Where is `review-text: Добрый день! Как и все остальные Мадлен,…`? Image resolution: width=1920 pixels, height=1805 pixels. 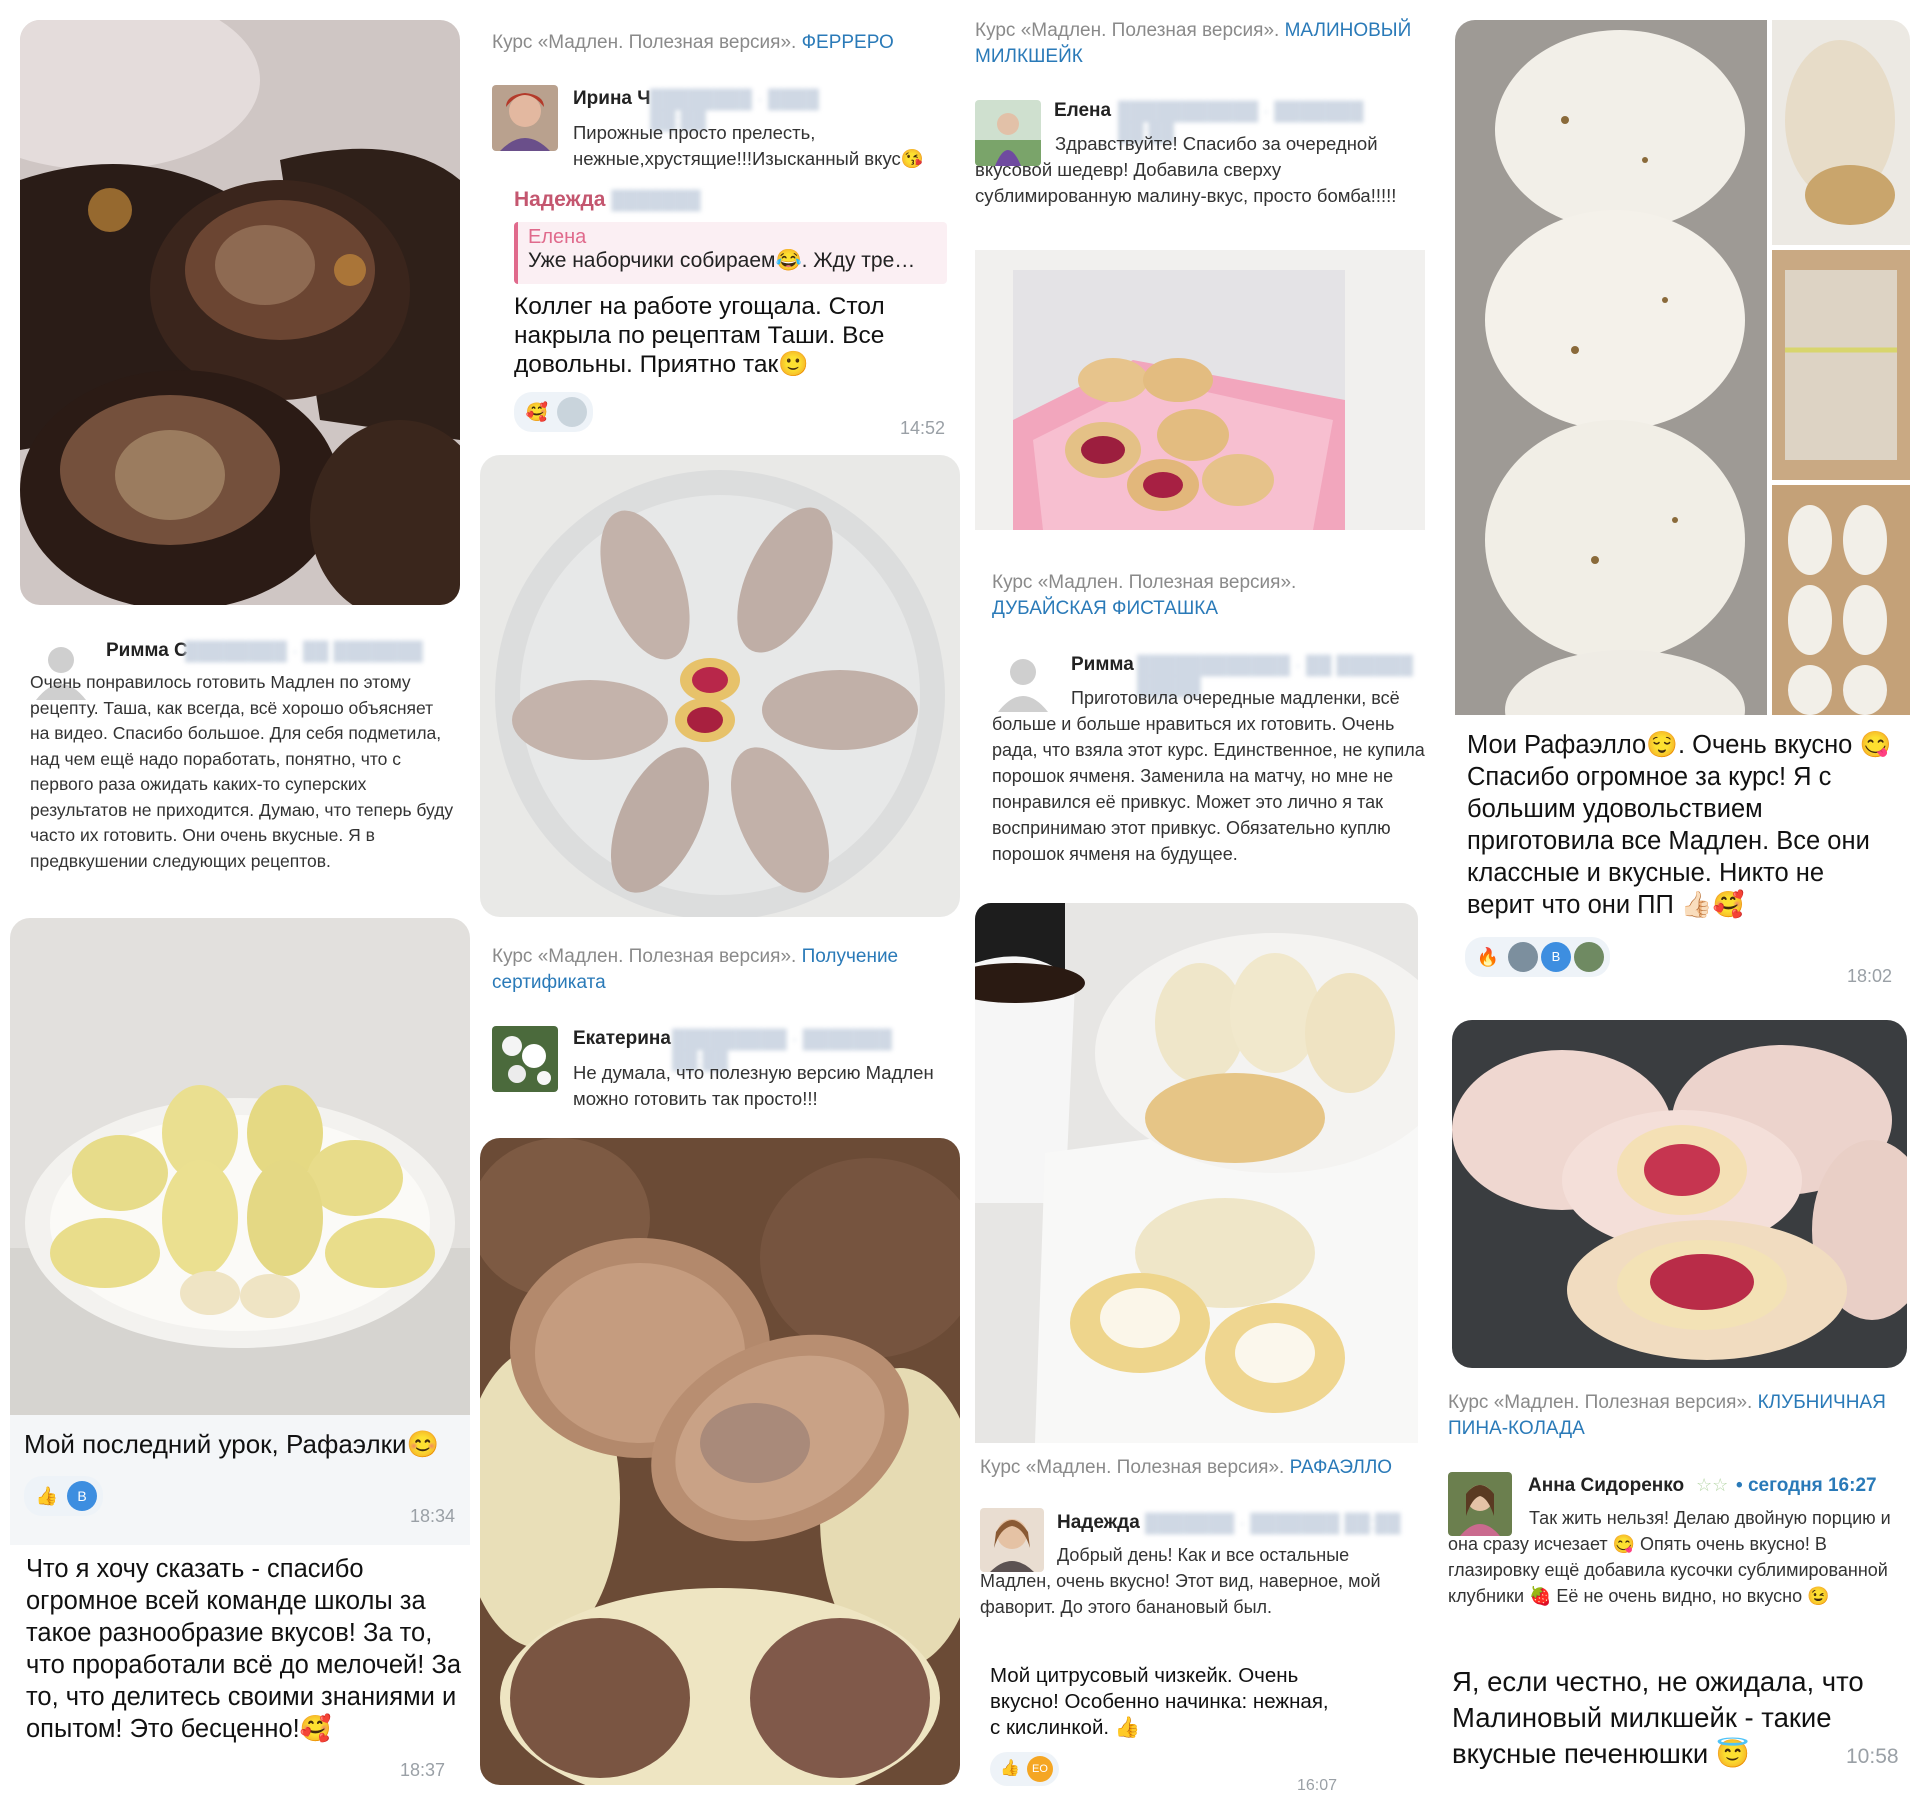 review-text: Добрый день! Как и все остальные Мадлен,… is located at coordinates (1180, 1581).